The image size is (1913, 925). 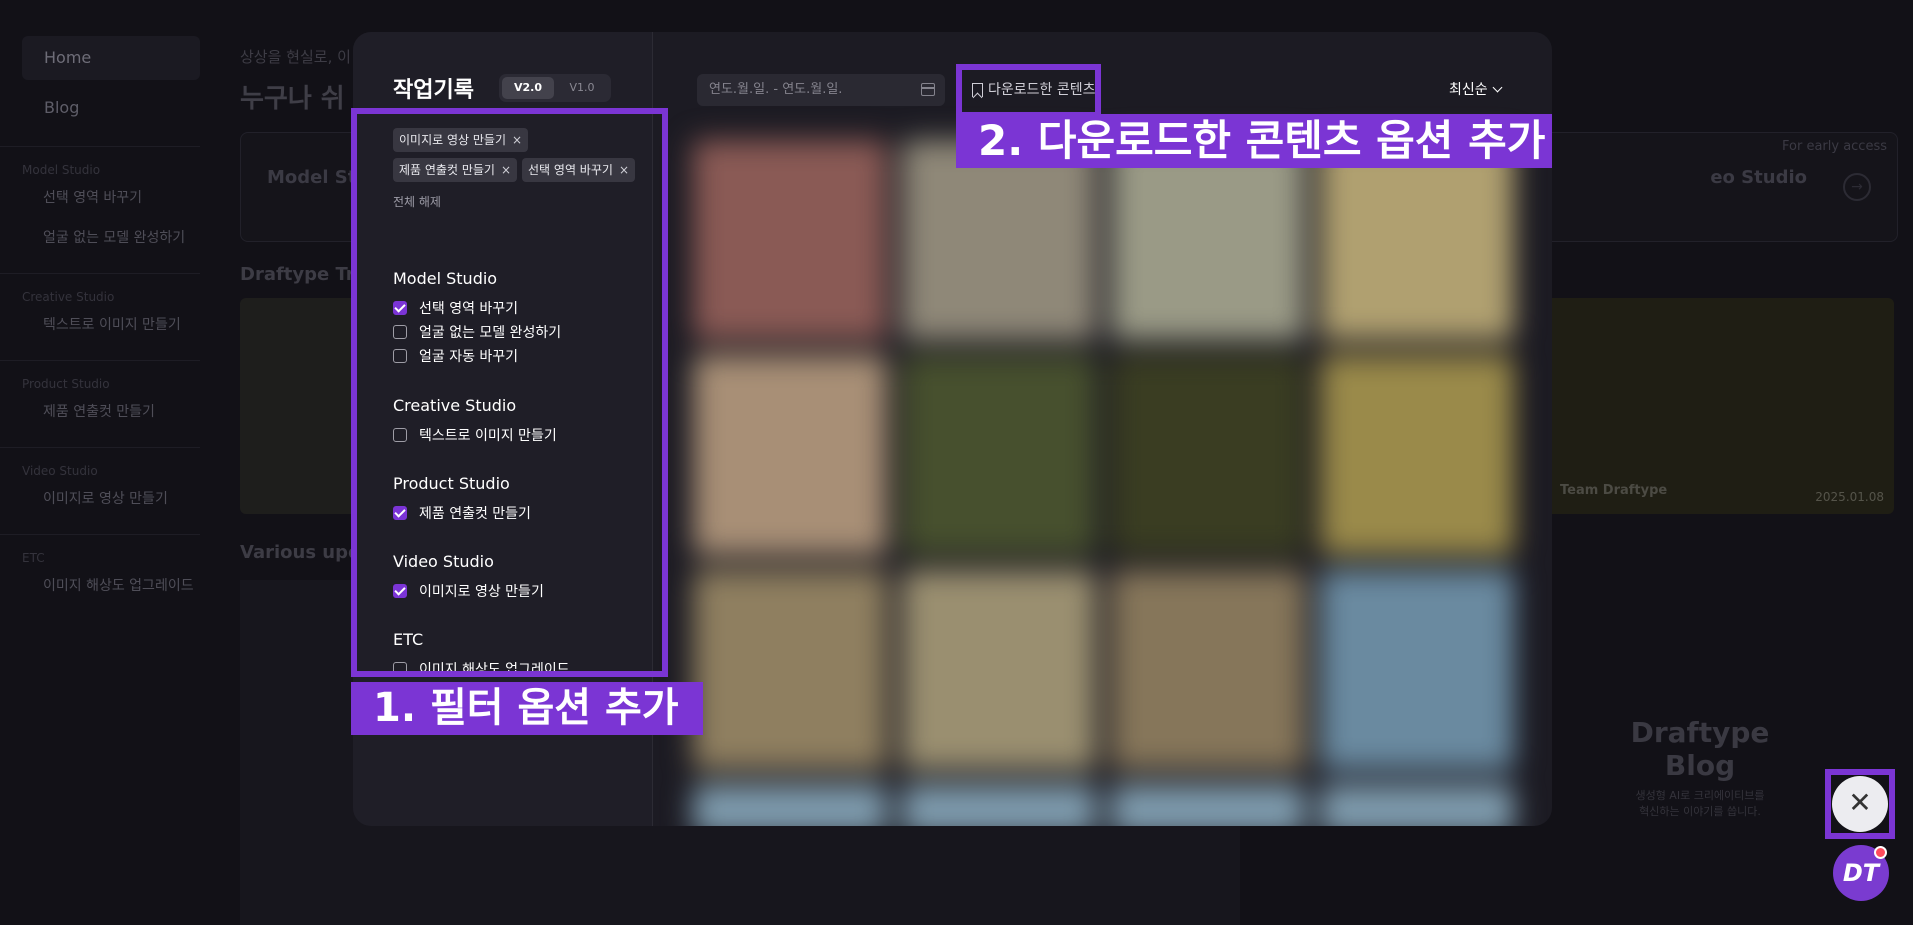 I want to click on sidebar-group-title: Video Studio, so click(x=60, y=471).